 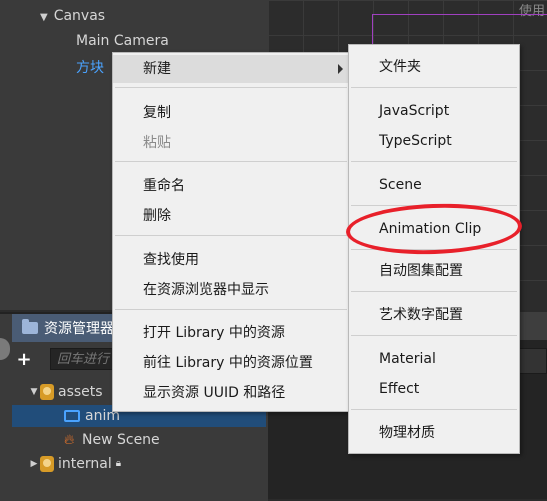 I want to click on tree-label: assets, so click(x=80, y=392).